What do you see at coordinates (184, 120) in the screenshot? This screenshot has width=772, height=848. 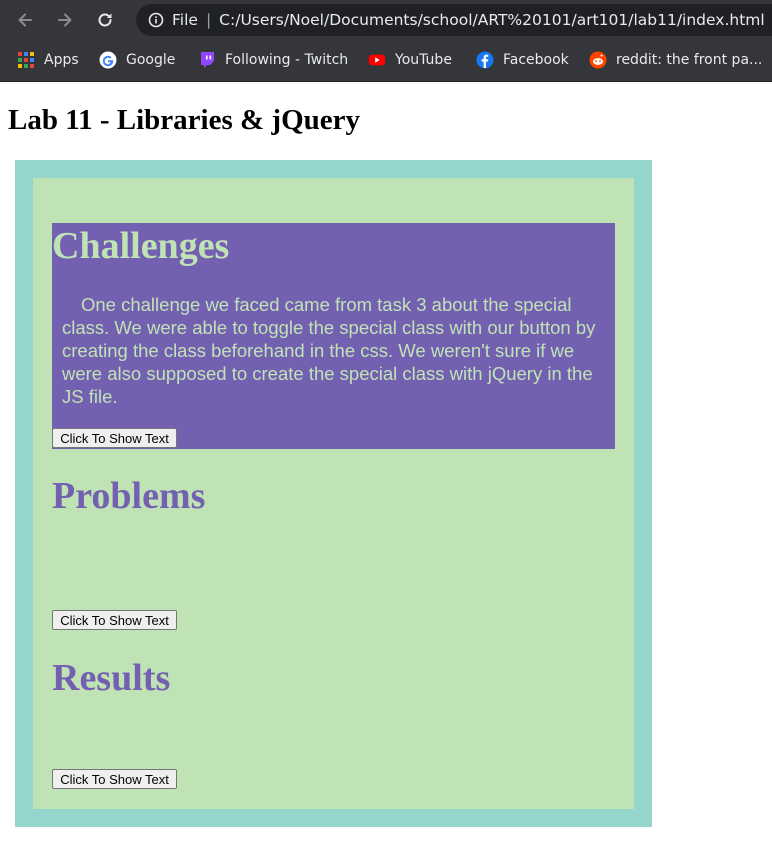 I see `page-title: Lab 11 - Libraries & jQuery` at bounding box center [184, 120].